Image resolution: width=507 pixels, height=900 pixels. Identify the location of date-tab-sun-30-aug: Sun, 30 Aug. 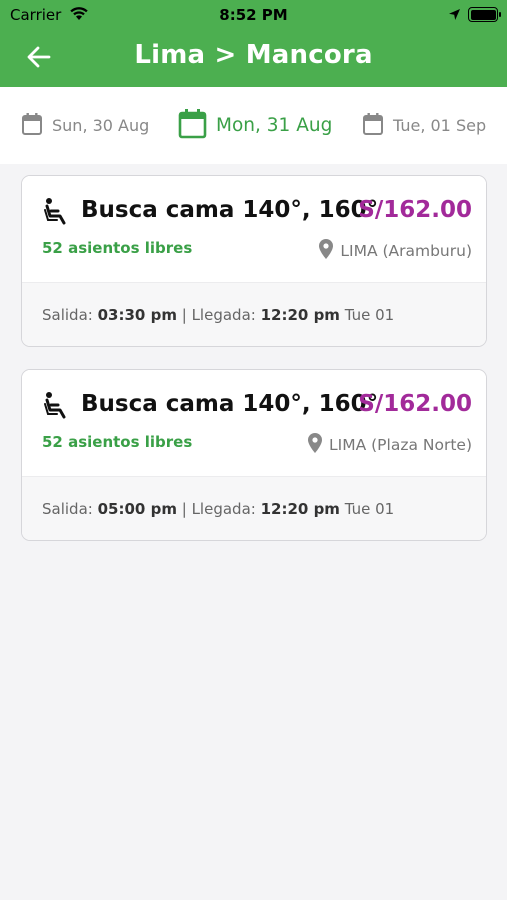
(85, 125).